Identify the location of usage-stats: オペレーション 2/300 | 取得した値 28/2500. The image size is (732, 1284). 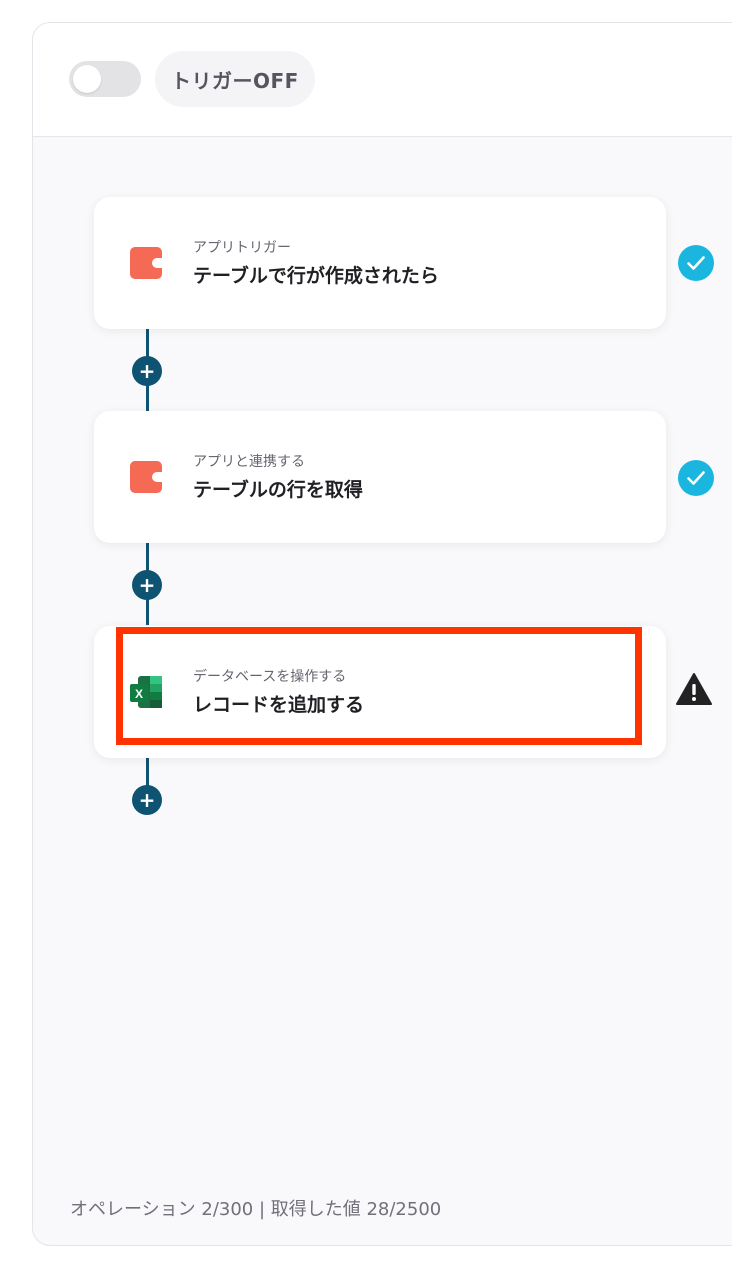
(256, 1209).